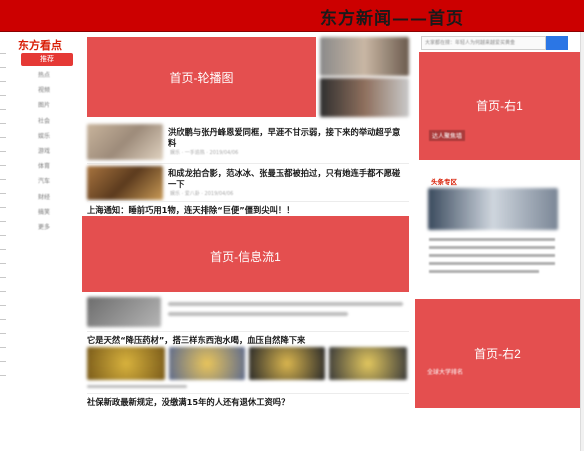  I want to click on nav-item: 娱乐, so click(44, 138).